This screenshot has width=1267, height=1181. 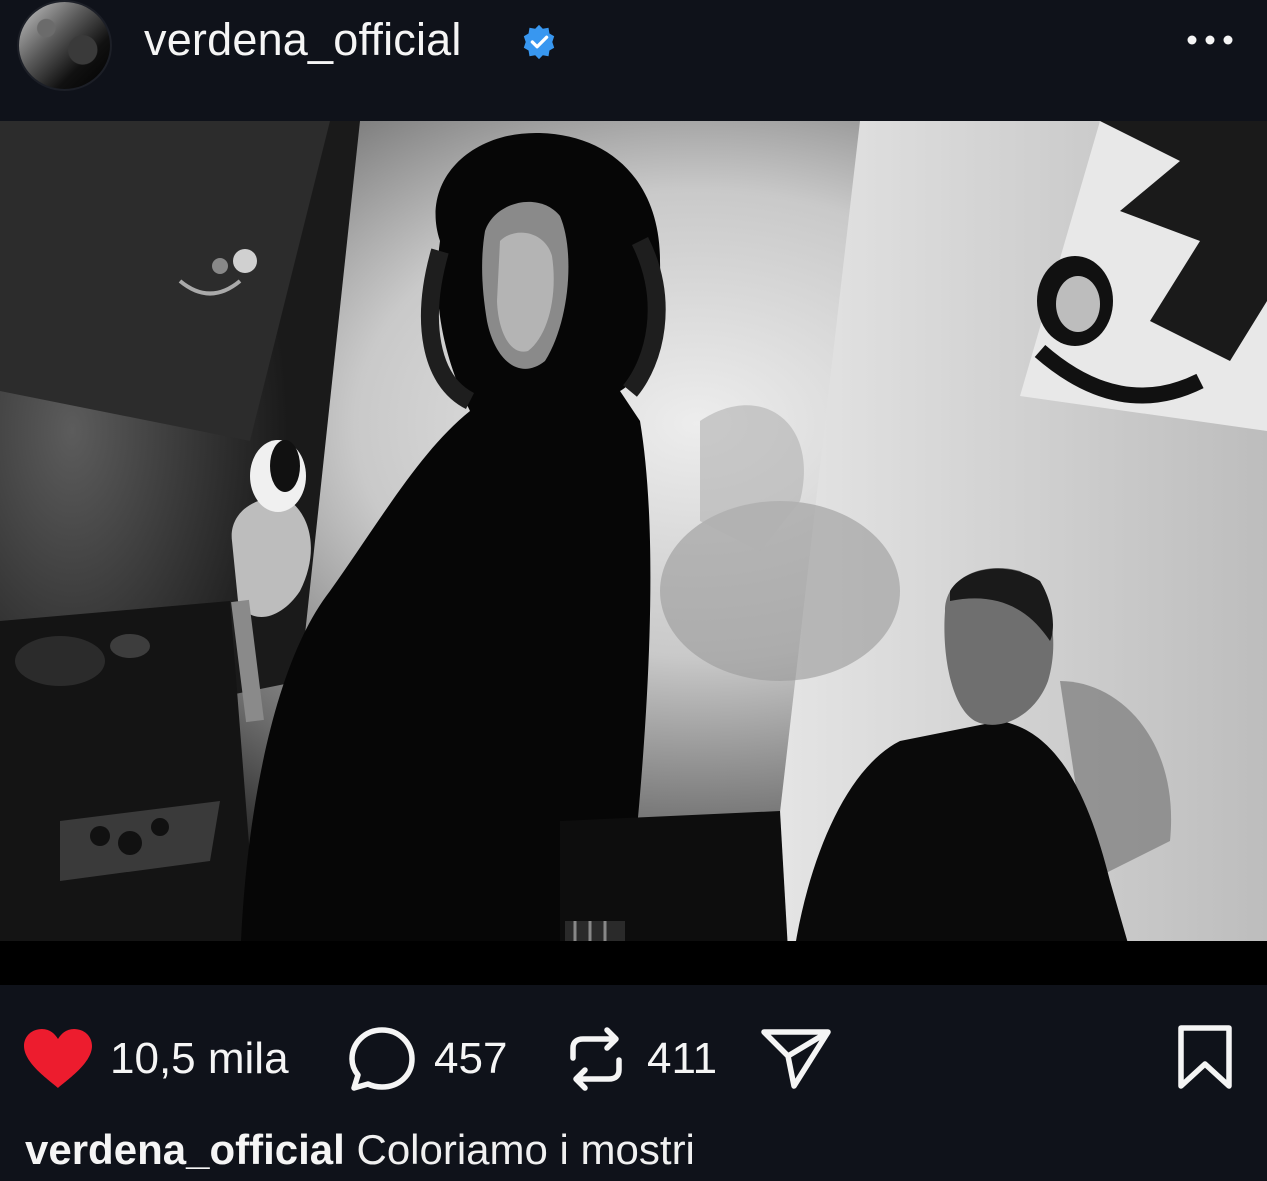 I want to click on repost-count: 411, so click(x=682, y=1059).